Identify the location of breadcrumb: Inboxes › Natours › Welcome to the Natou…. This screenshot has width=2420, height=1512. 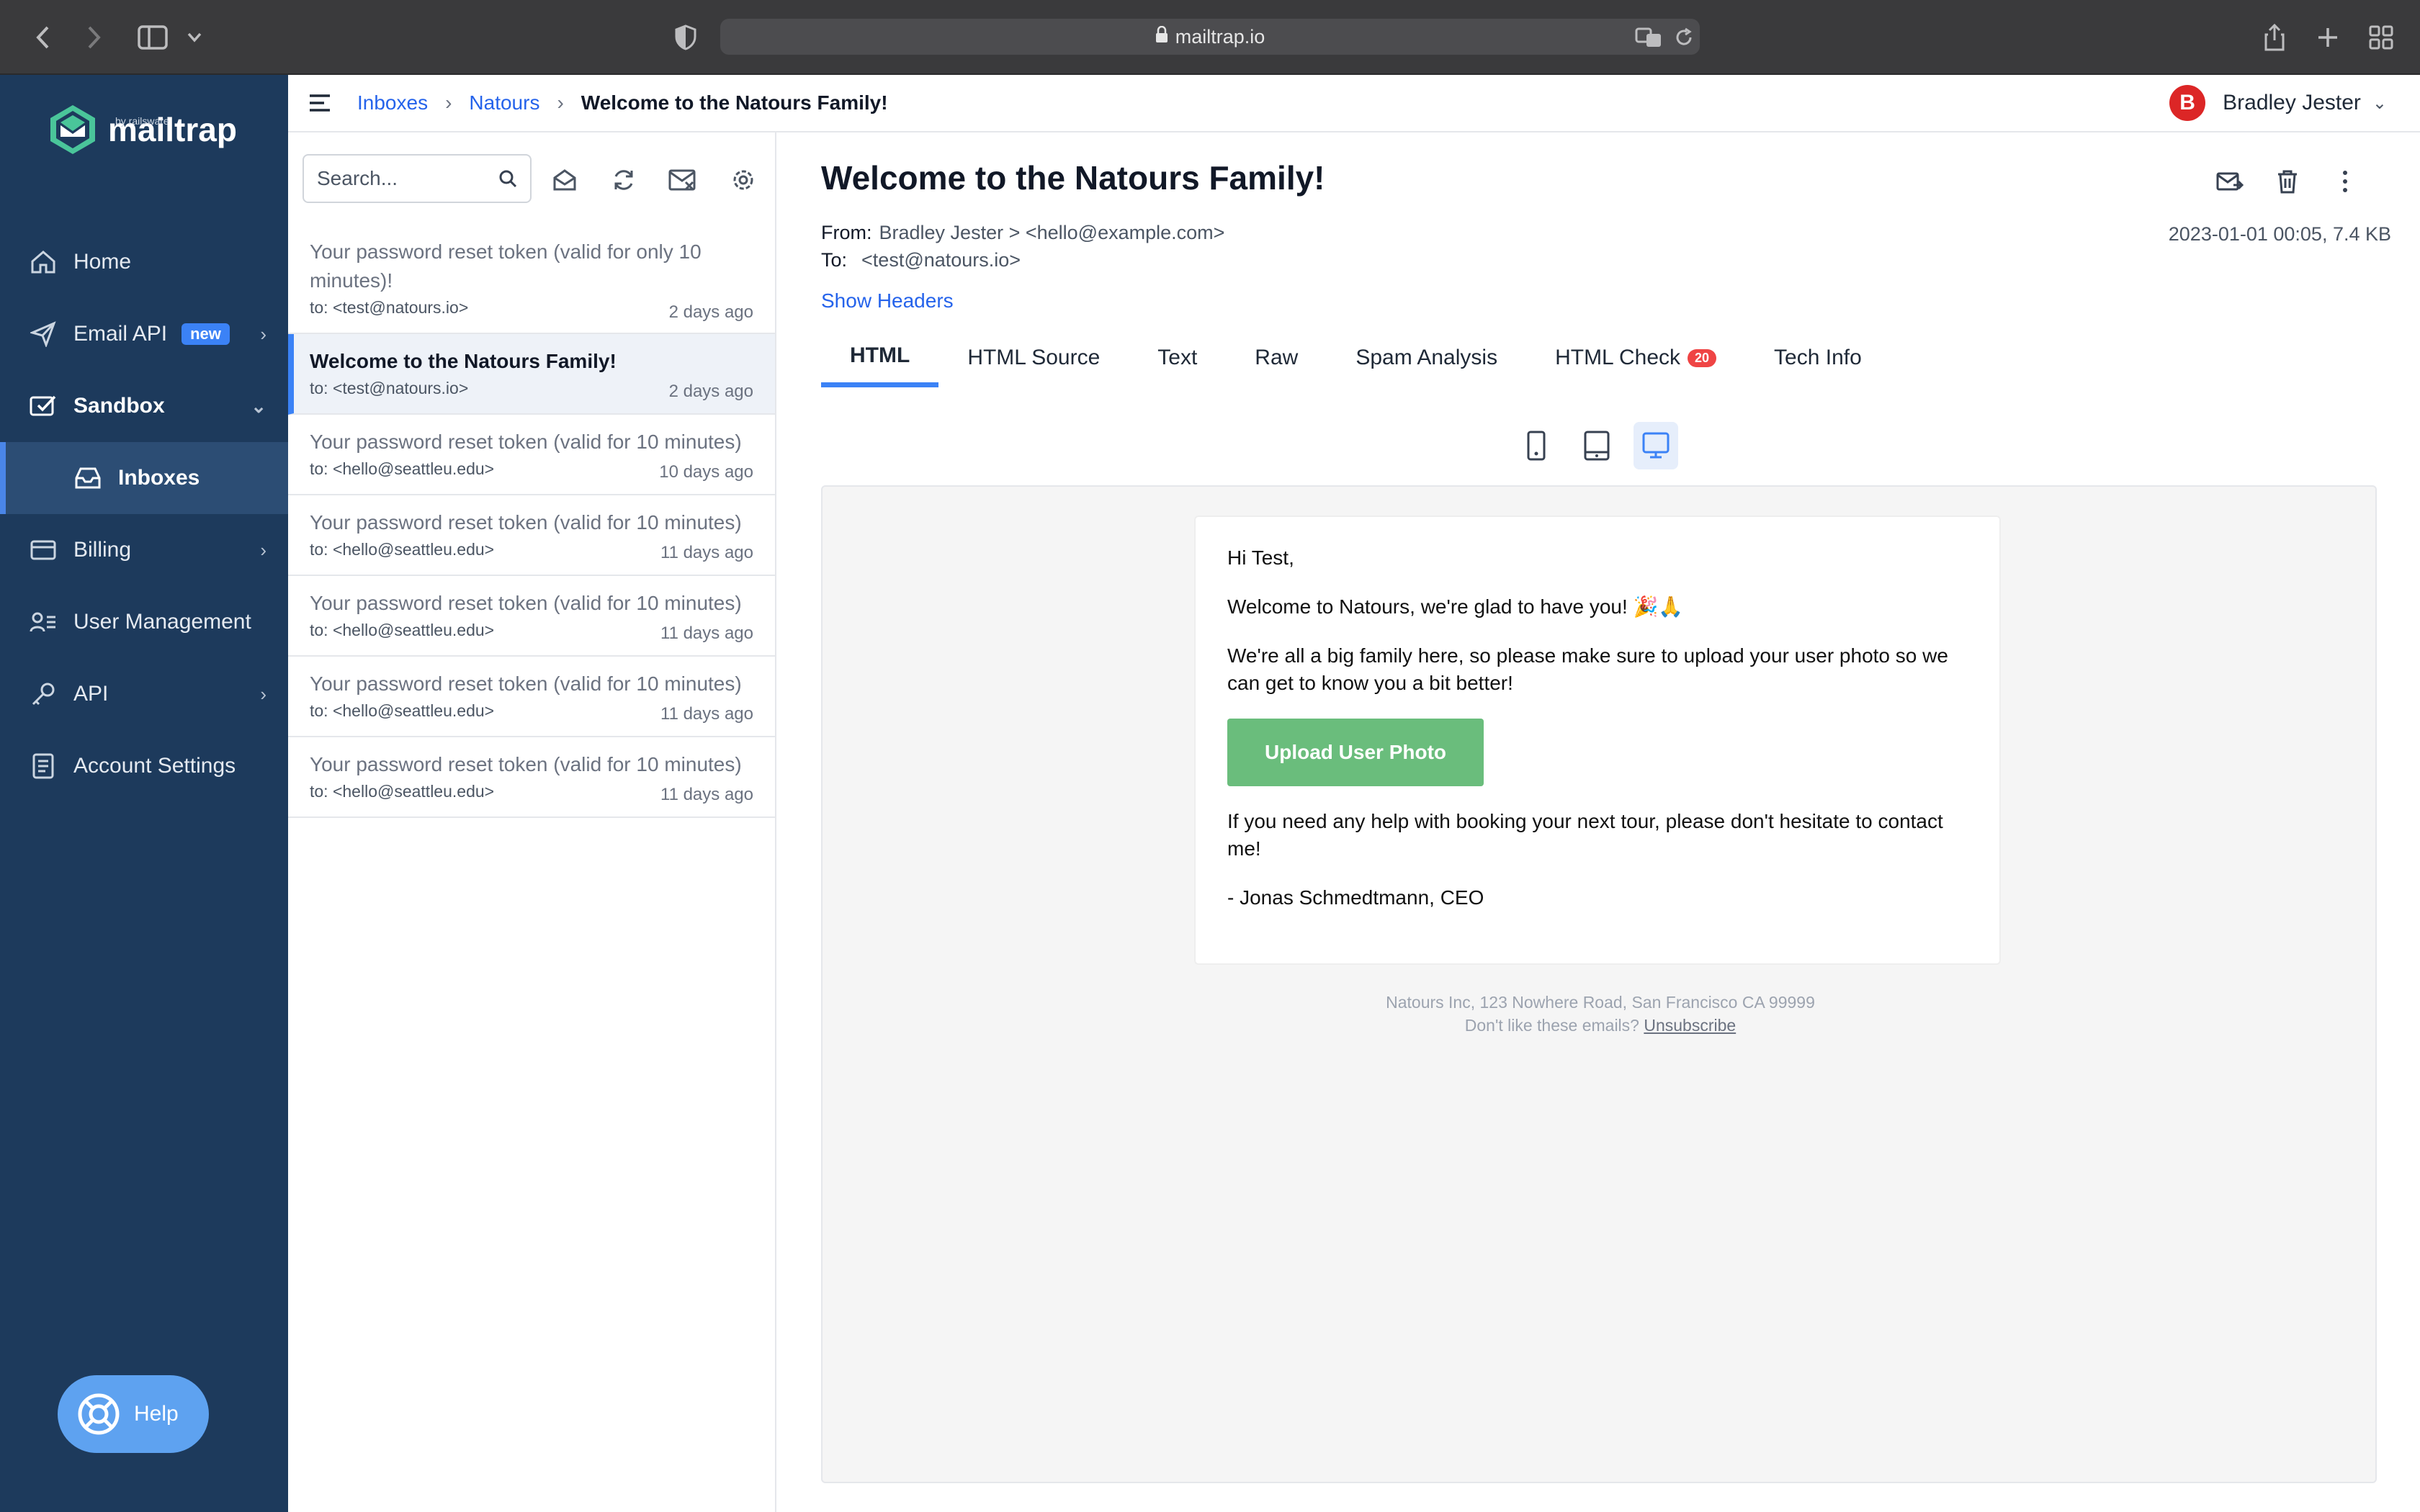
(598, 103).